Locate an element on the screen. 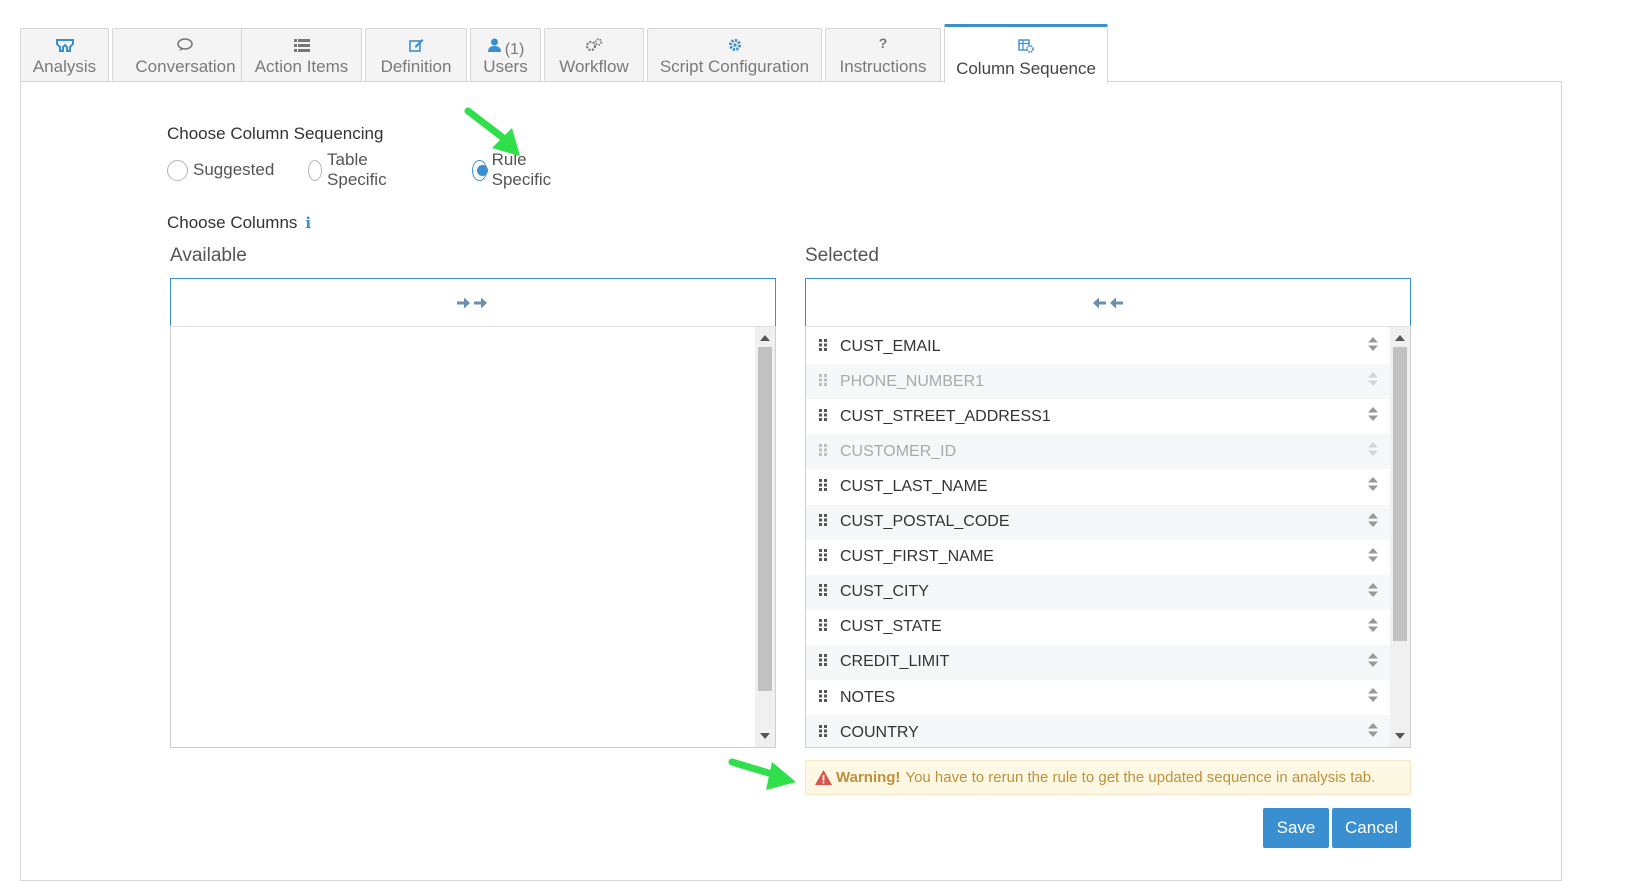 The height and width of the screenshot is (881, 1632). tab-definition: Definition is located at coordinates (416, 55).